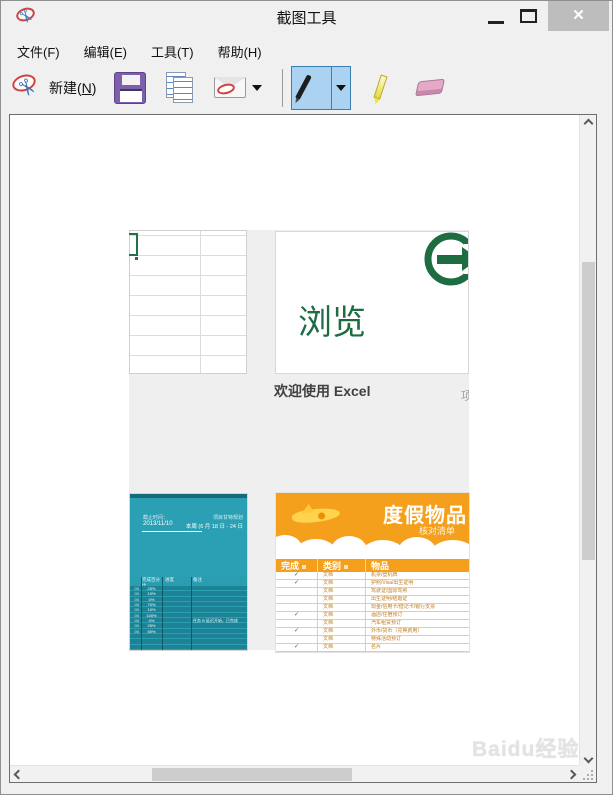 This screenshot has height=795, width=613. What do you see at coordinates (372, 608) in the screenshot?
I see `packing-row: 文档 现金/信用卡/借记卡/银行支票` at bounding box center [372, 608].